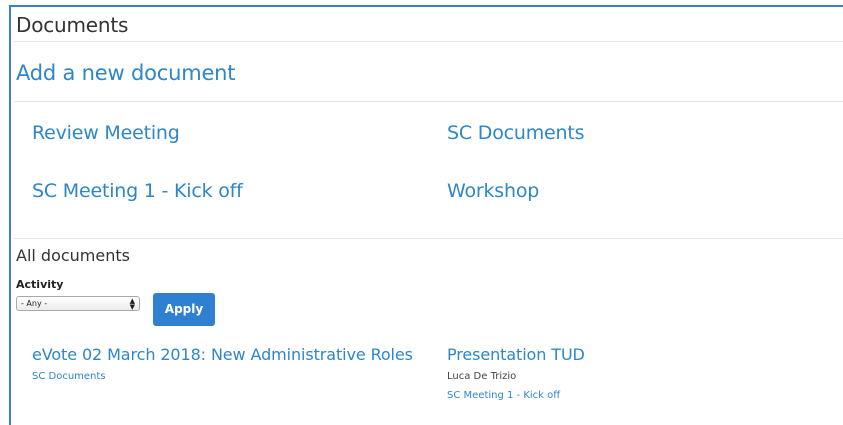  Describe the element at coordinates (40, 284) in the screenshot. I see `activity-filter-label: Activity` at that location.